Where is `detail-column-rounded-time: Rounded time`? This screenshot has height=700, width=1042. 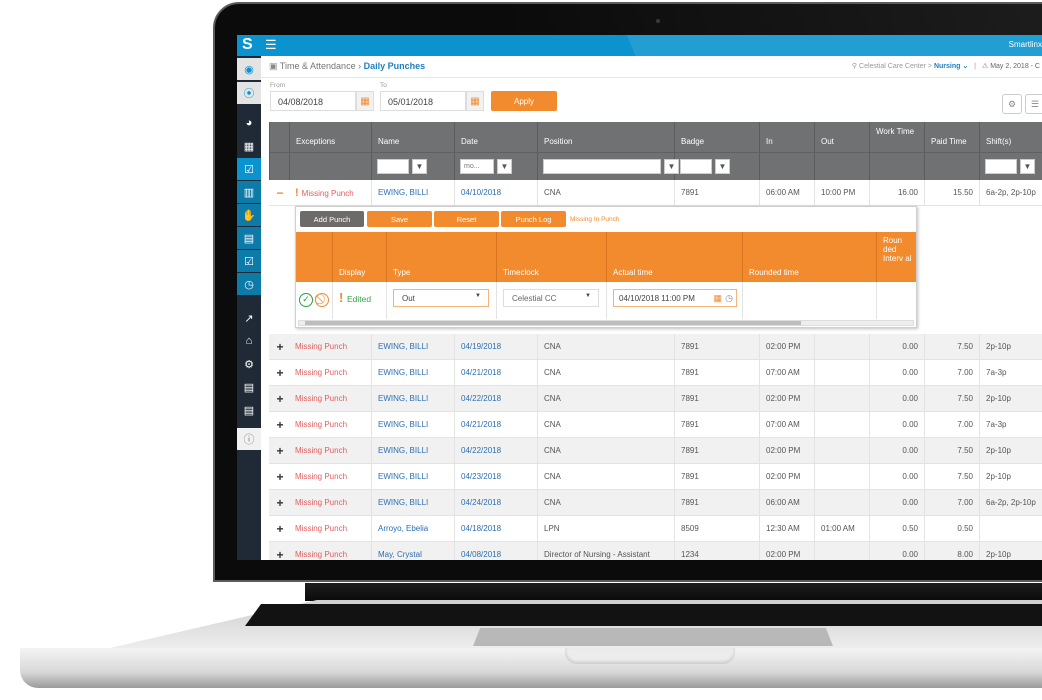
detail-column-rounded-time: Rounded time is located at coordinates (809, 257).